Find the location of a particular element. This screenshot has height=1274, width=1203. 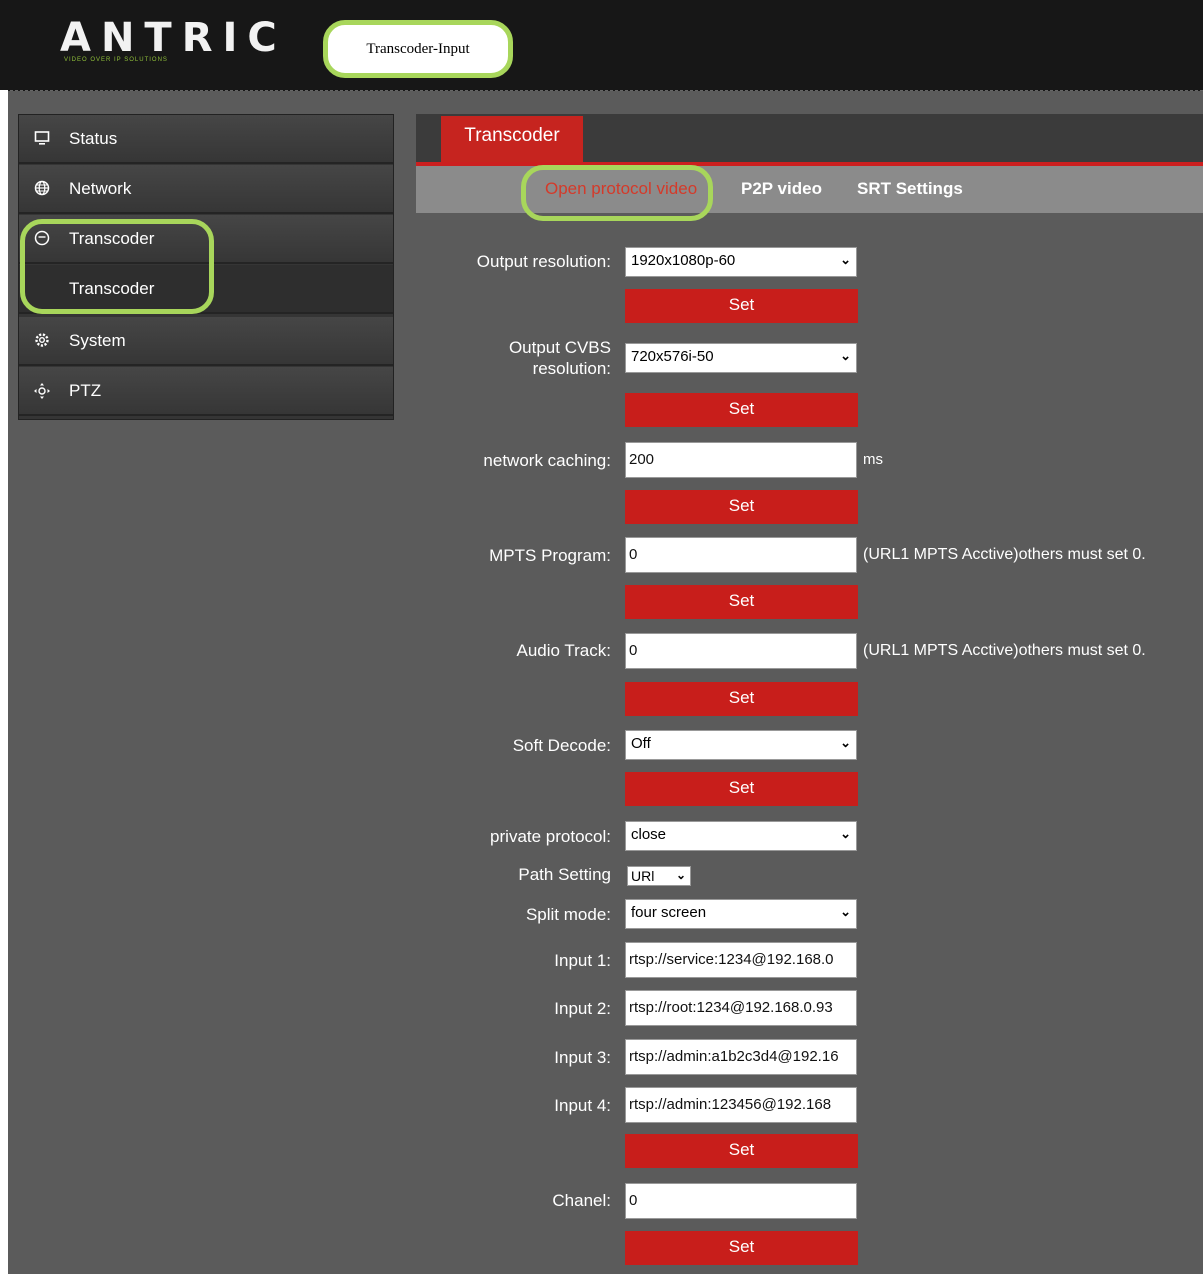

tab-transcoder: Transcoder is located at coordinates (512, 139).